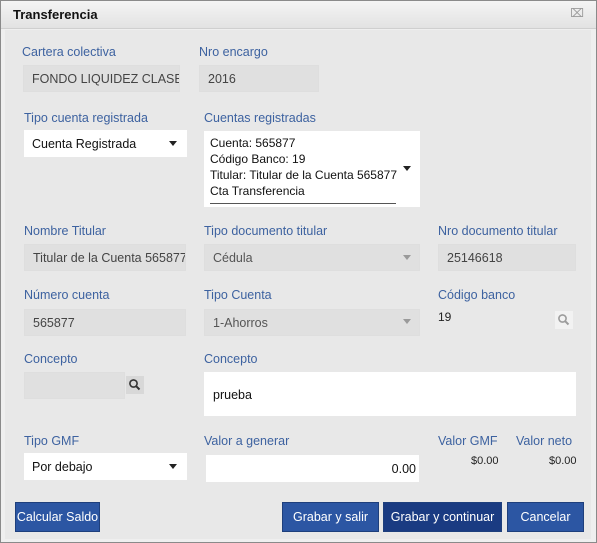  I want to click on calcular-saldo-button: Calcular Saldo, so click(57, 517).